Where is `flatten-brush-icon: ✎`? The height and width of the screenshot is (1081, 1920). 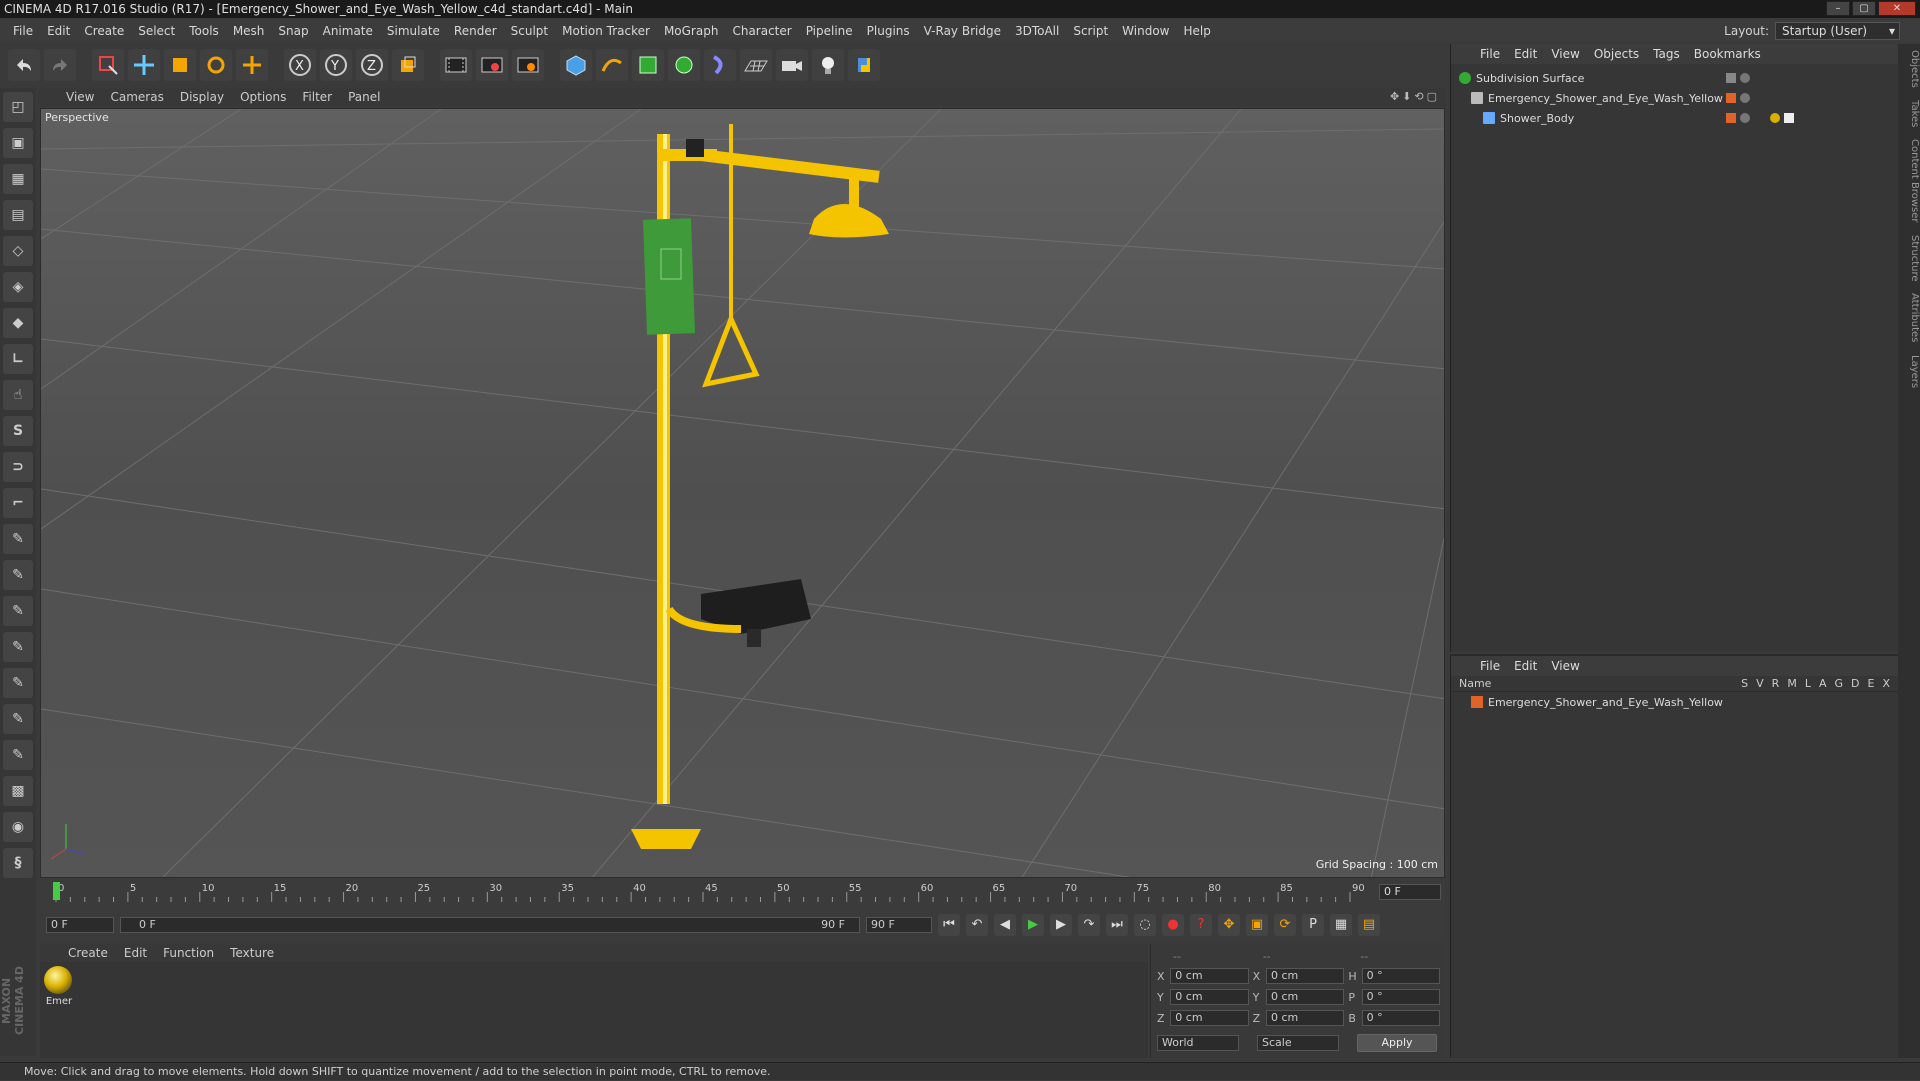
flatten-brush-icon: ✎ is located at coordinates (18, 683).